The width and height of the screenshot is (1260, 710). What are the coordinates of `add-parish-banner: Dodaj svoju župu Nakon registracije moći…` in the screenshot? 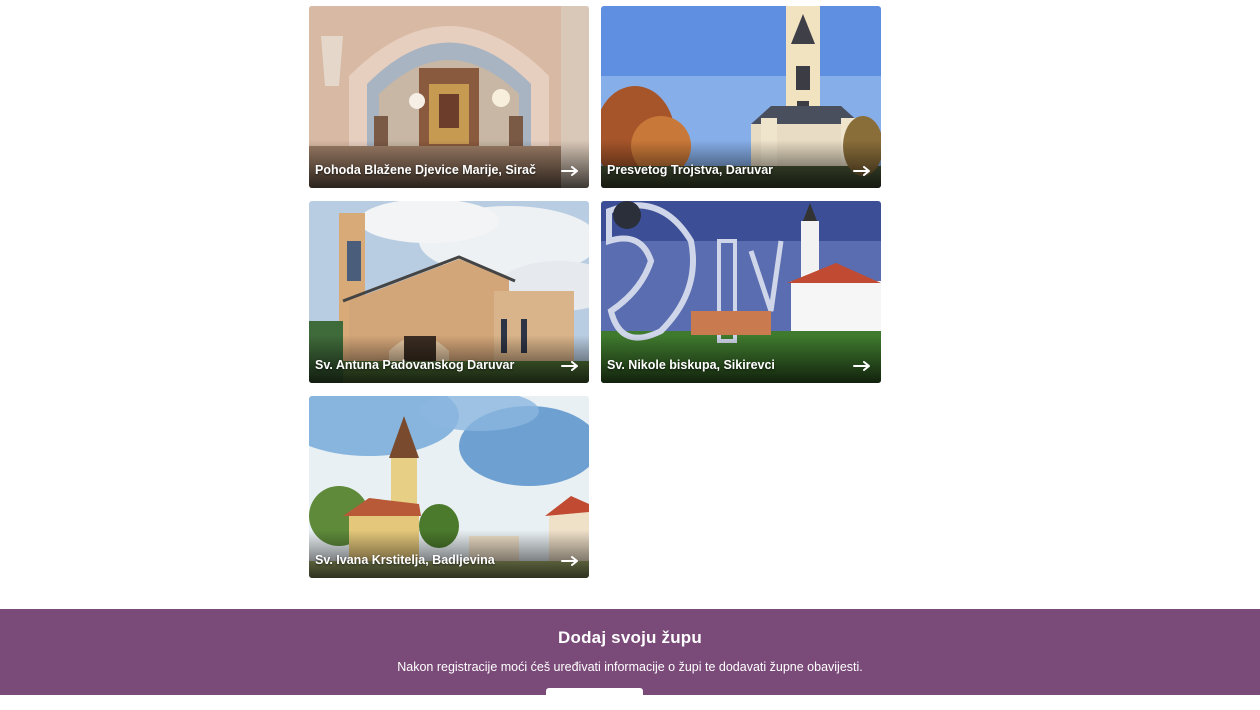 It's located at (630, 659).